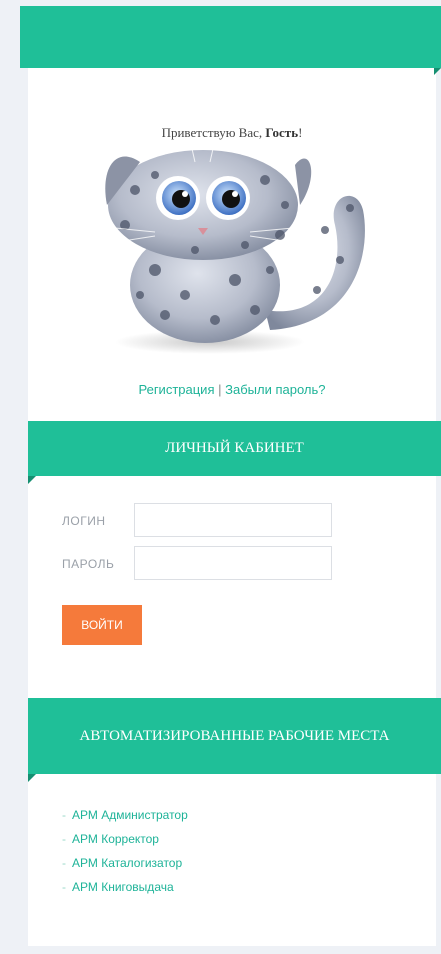  I want to click on arm-title: АВТОМАТИЗИРОВАННЫЕ РАБОЧИЕ МЕСТА, so click(234, 736).